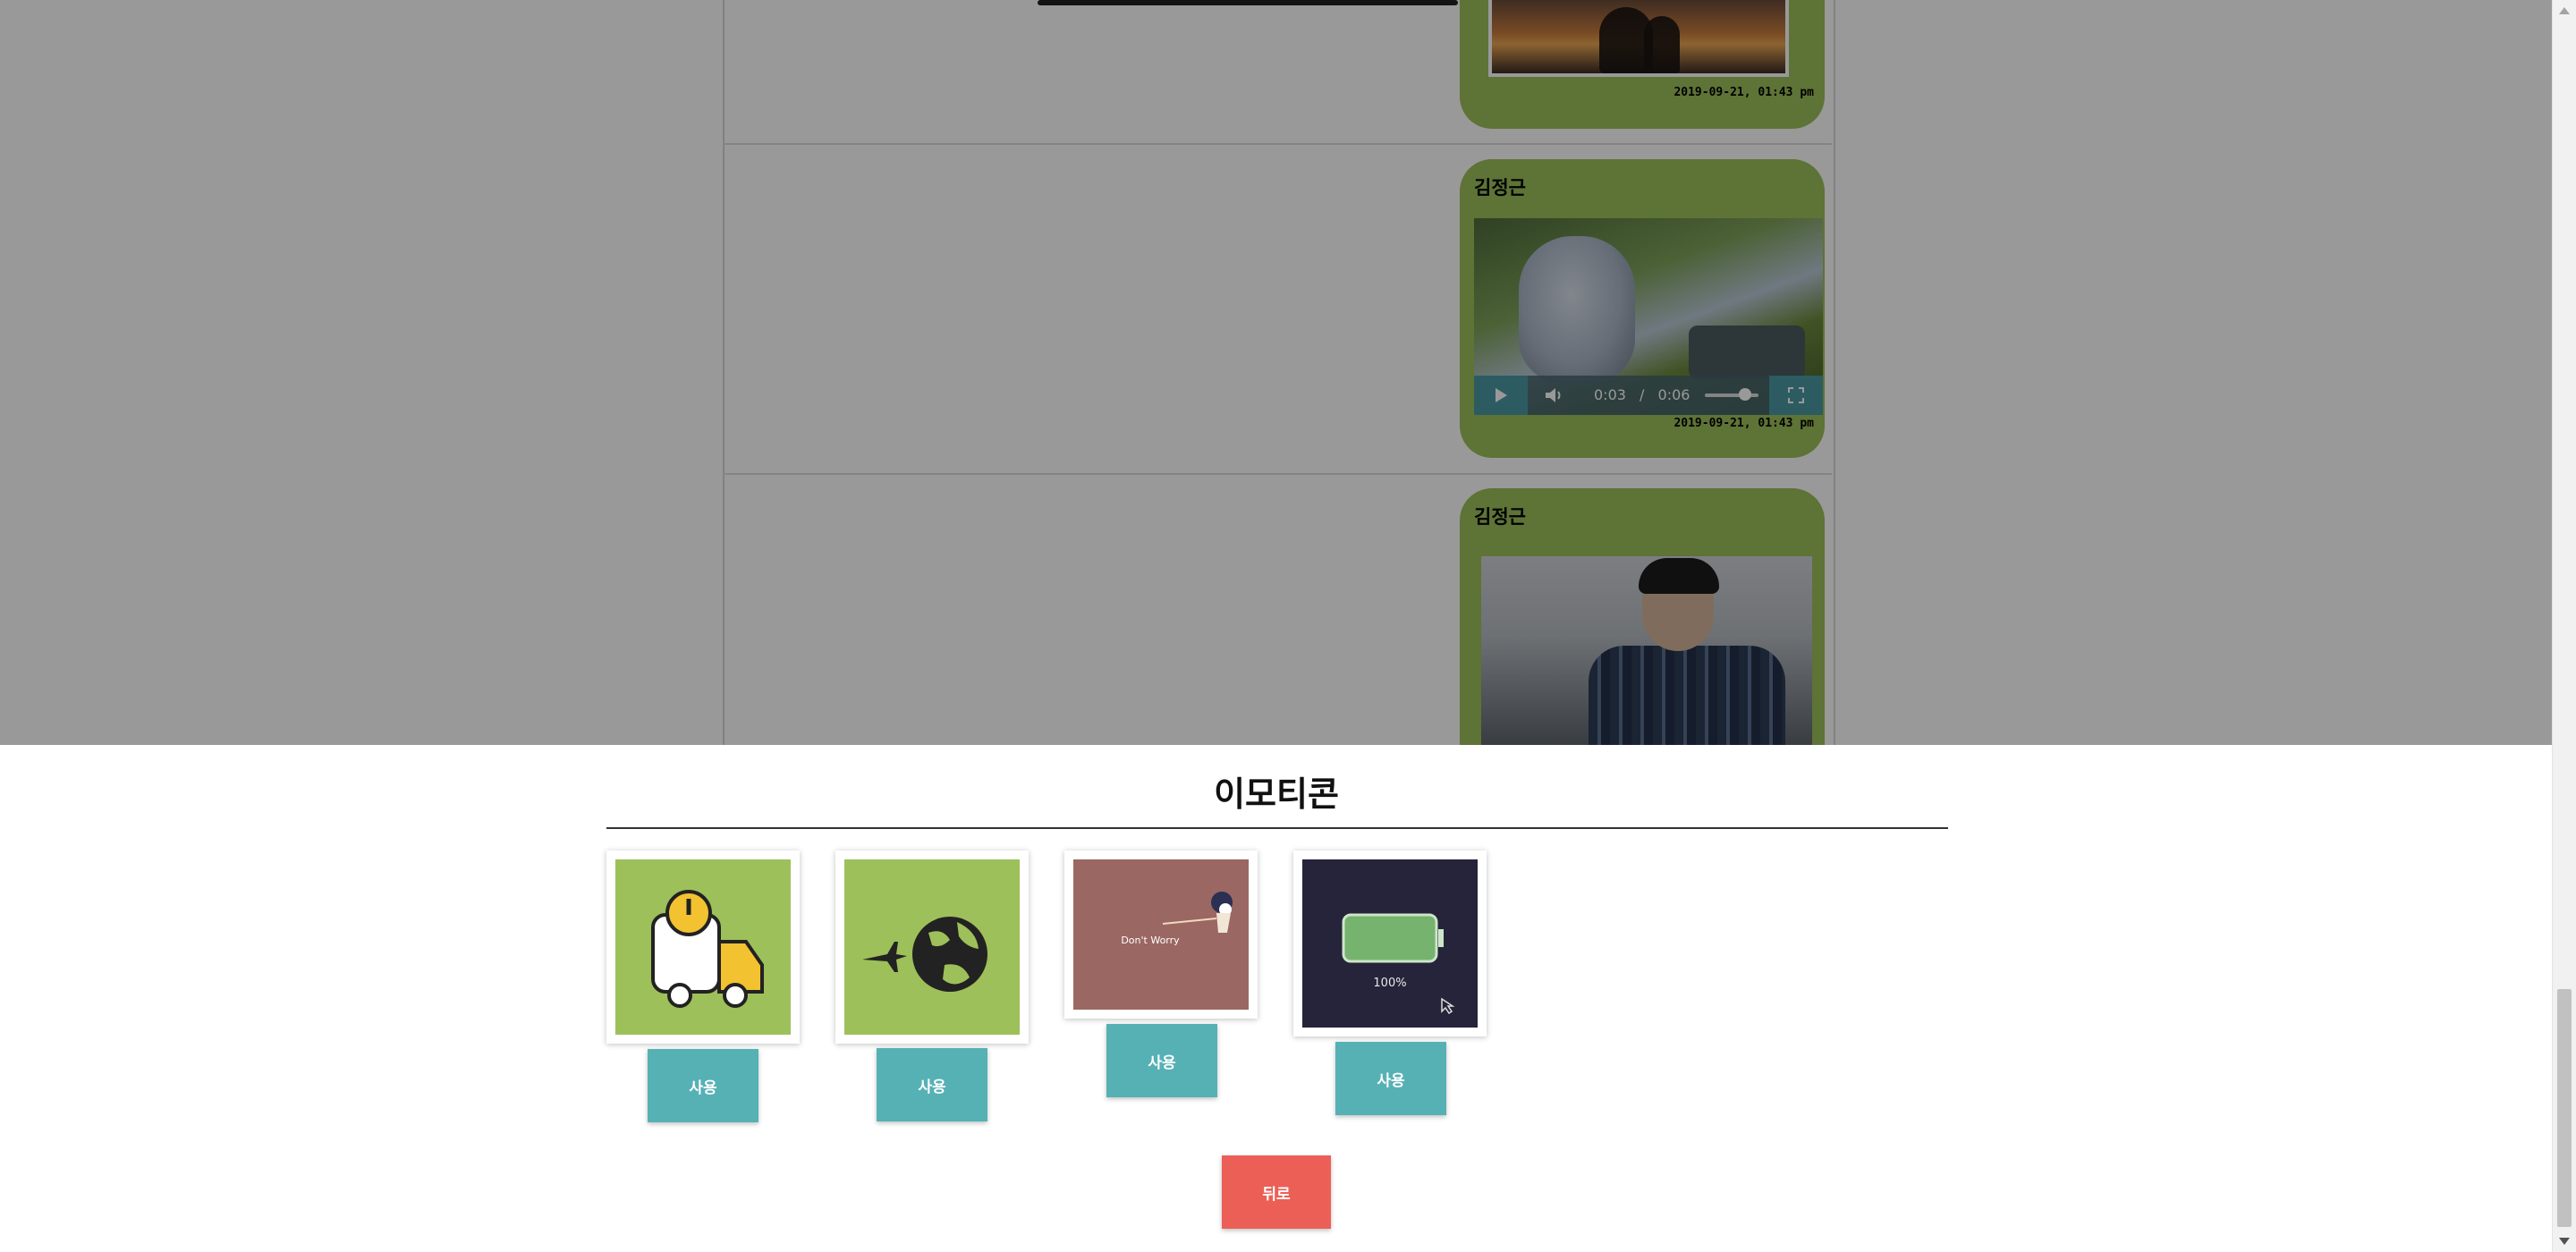 This screenshot has height=1252, width=2576. Describe the element at coordinates (2564, 1241) in the screenshot. I see `scroll-down-icon` at that location.